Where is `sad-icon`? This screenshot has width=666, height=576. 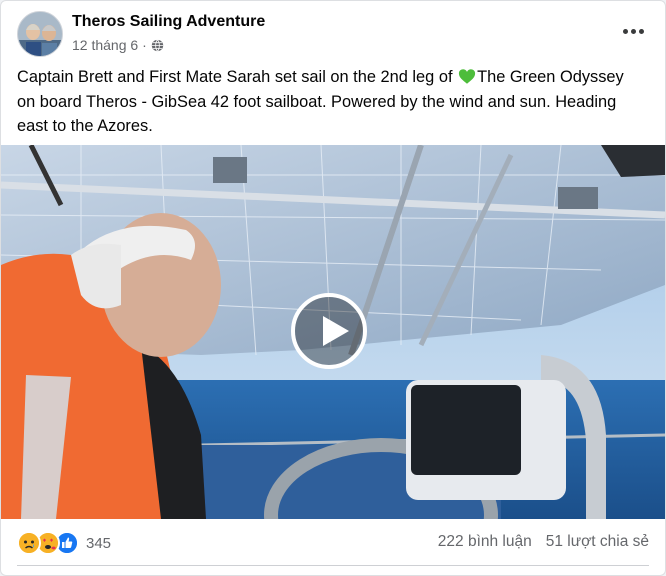 sad-icon is located at coordinates (29, 543).